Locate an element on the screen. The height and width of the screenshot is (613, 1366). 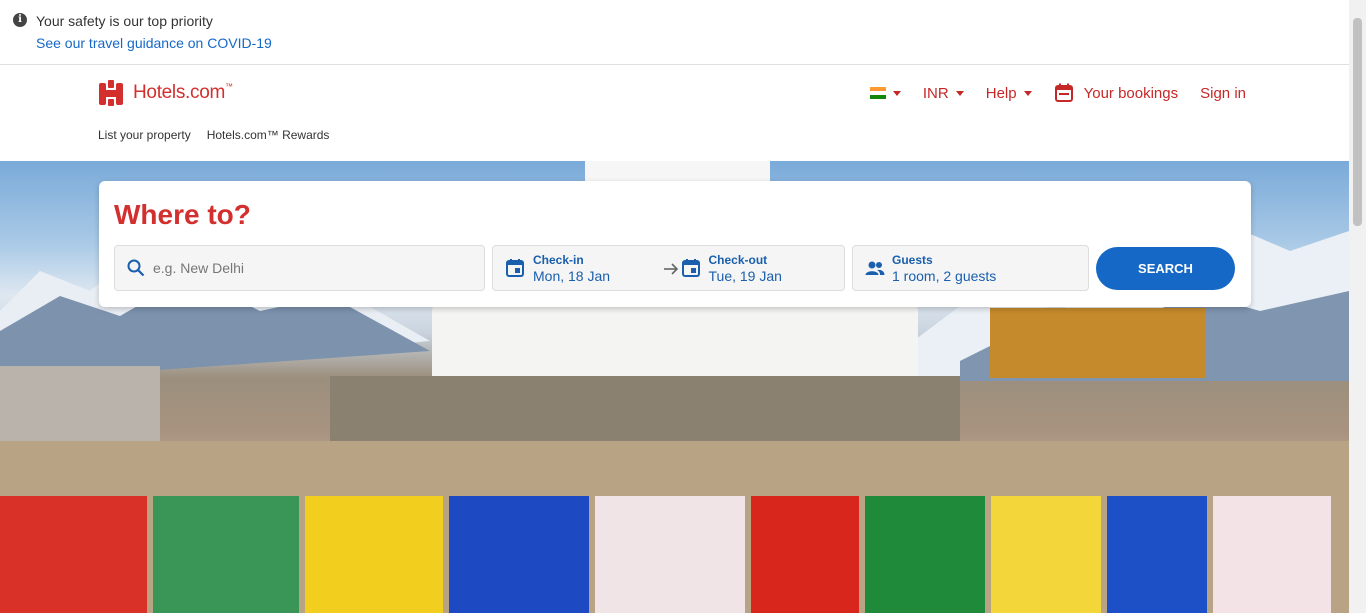
guests-label: Guests is located at coordinates (912, 259).